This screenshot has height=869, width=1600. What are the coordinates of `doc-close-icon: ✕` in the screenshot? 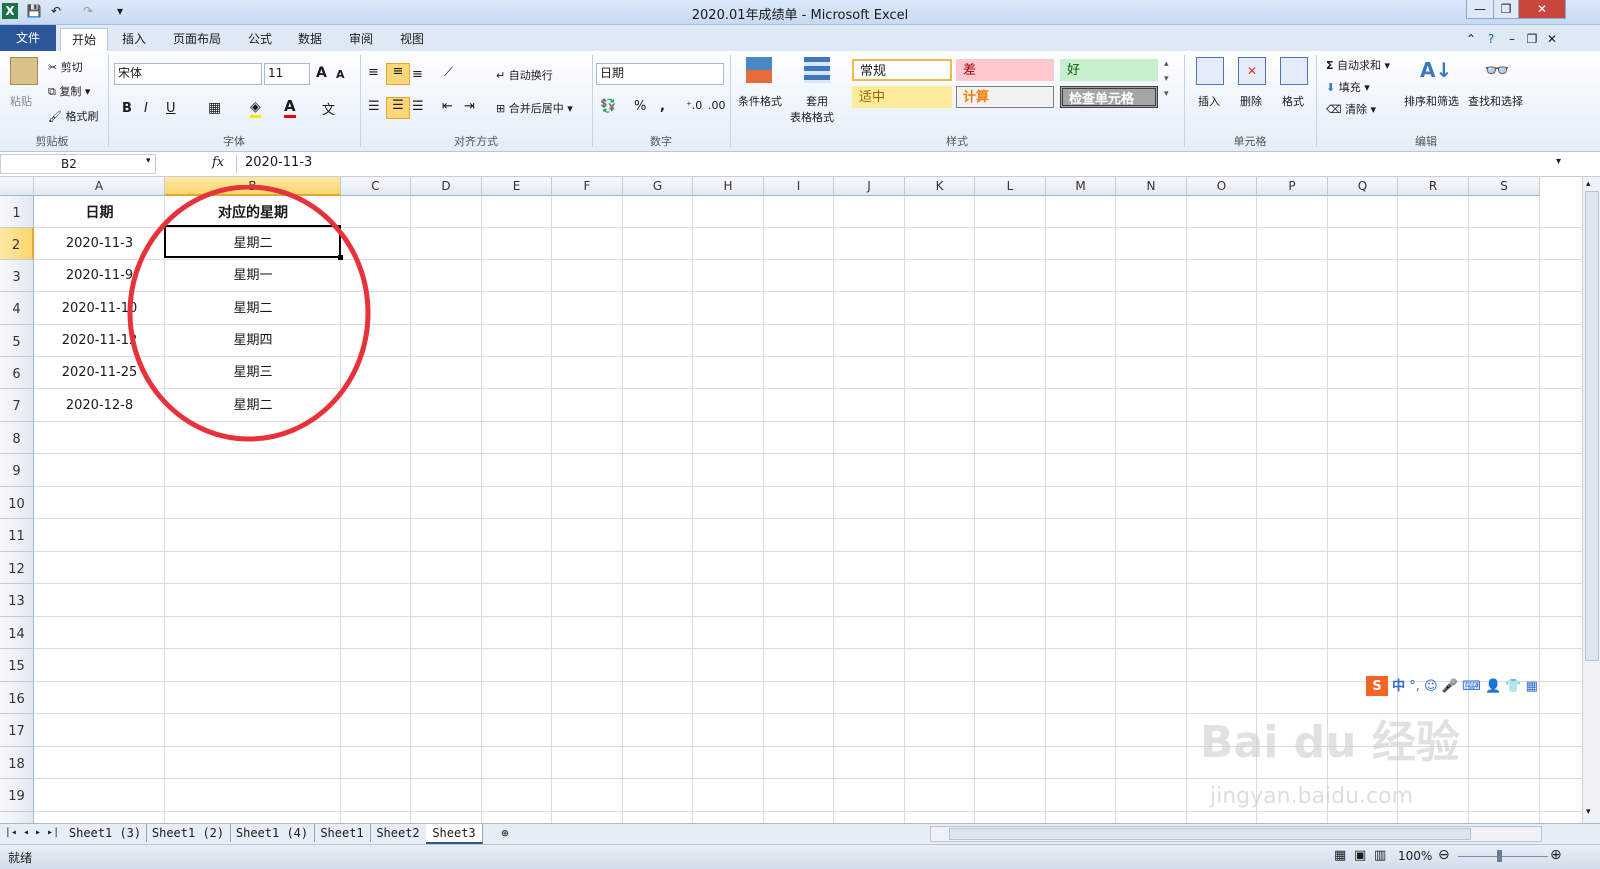 It's located at (1552, 39).